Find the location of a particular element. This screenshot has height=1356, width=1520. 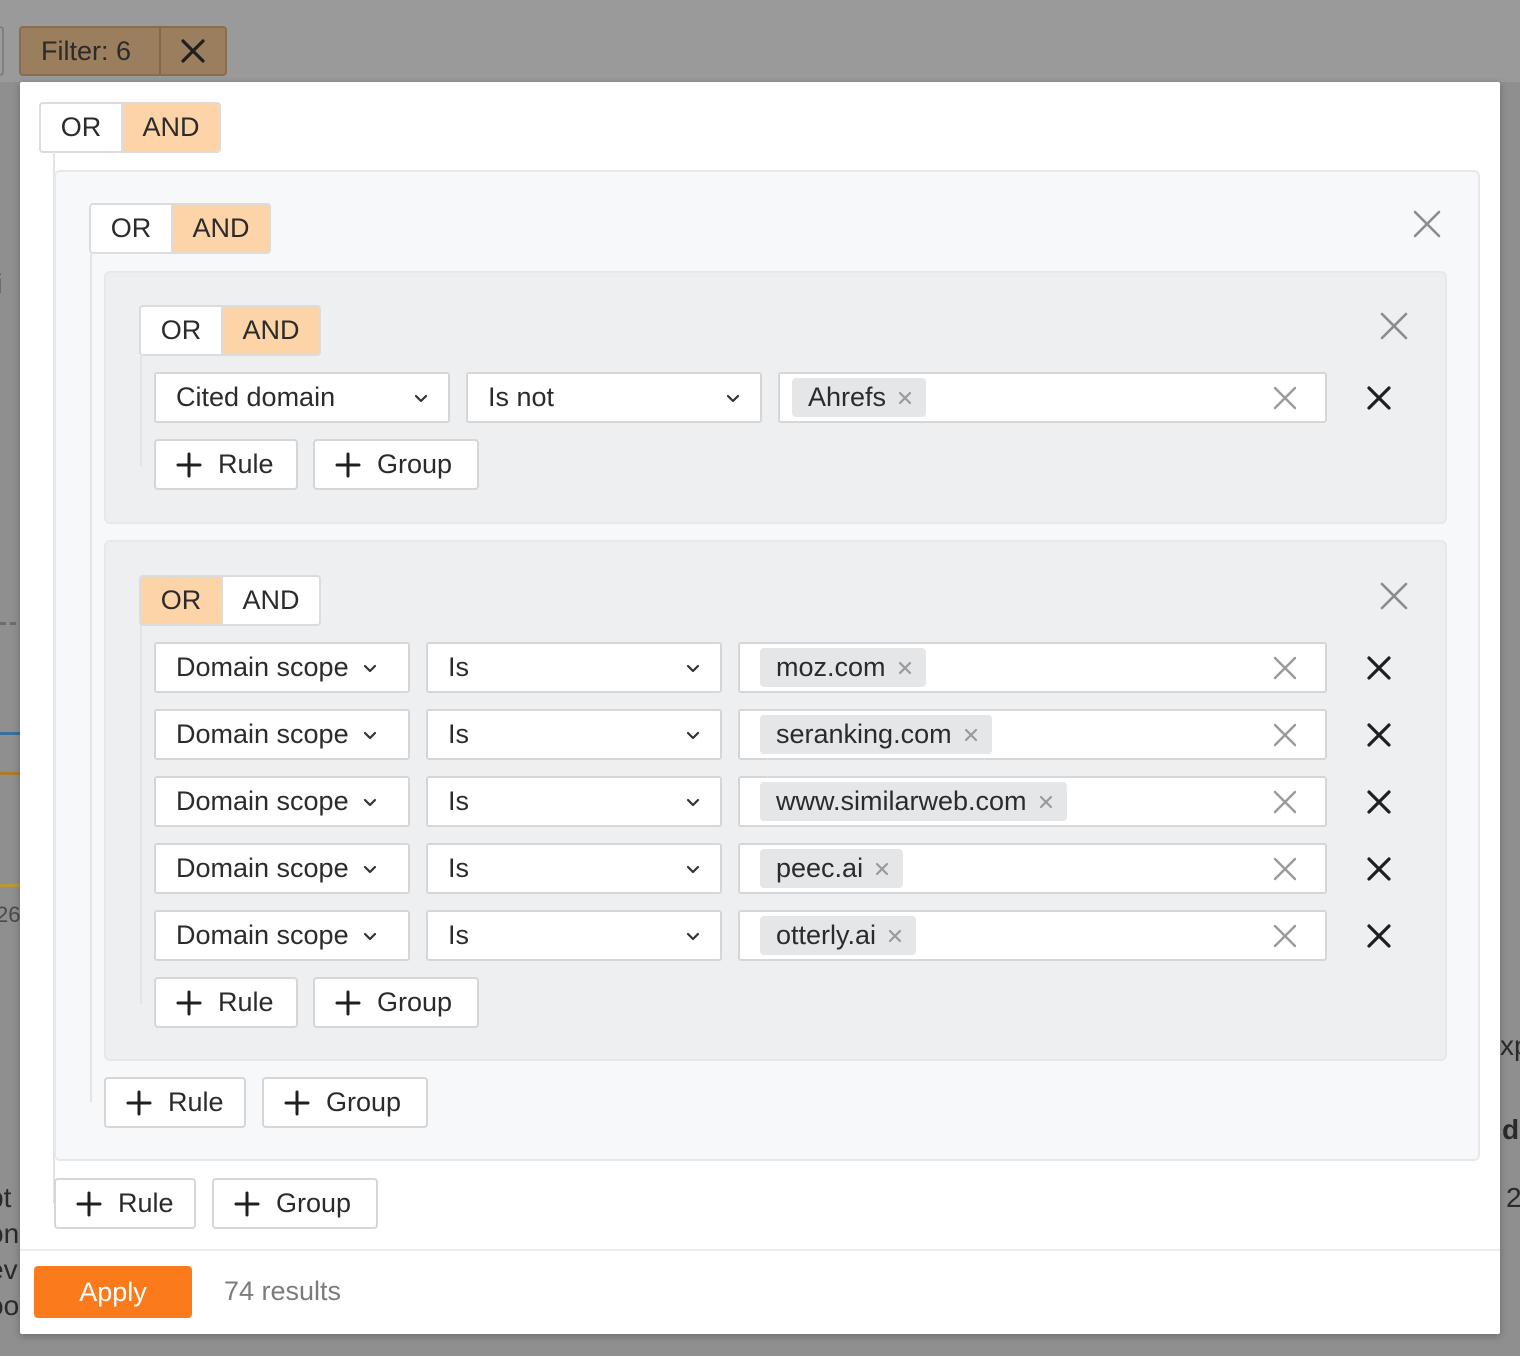

group-1-logic-toggle: OR AND is located at coordinates (180, 228).